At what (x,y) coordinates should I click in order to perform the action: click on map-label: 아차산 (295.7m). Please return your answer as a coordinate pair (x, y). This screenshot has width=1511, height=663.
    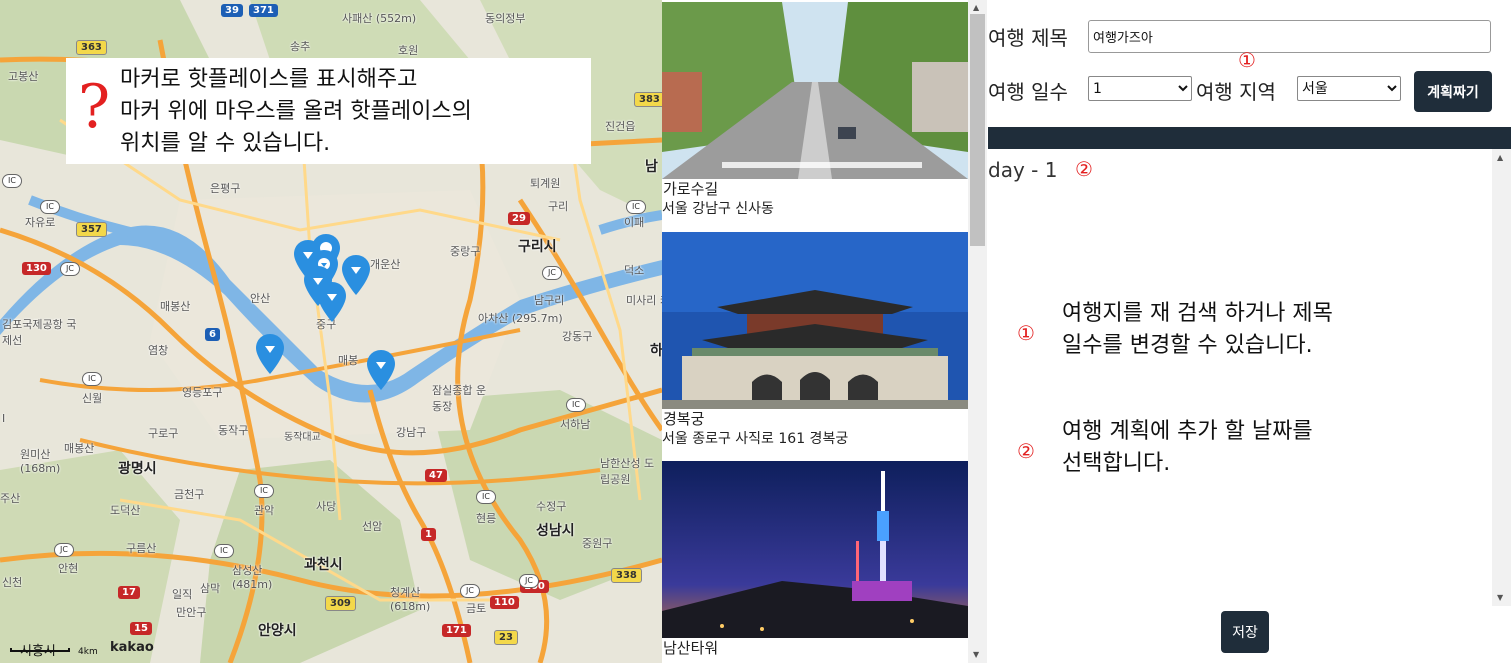
    Looking at the image, I should click on (520, 318).